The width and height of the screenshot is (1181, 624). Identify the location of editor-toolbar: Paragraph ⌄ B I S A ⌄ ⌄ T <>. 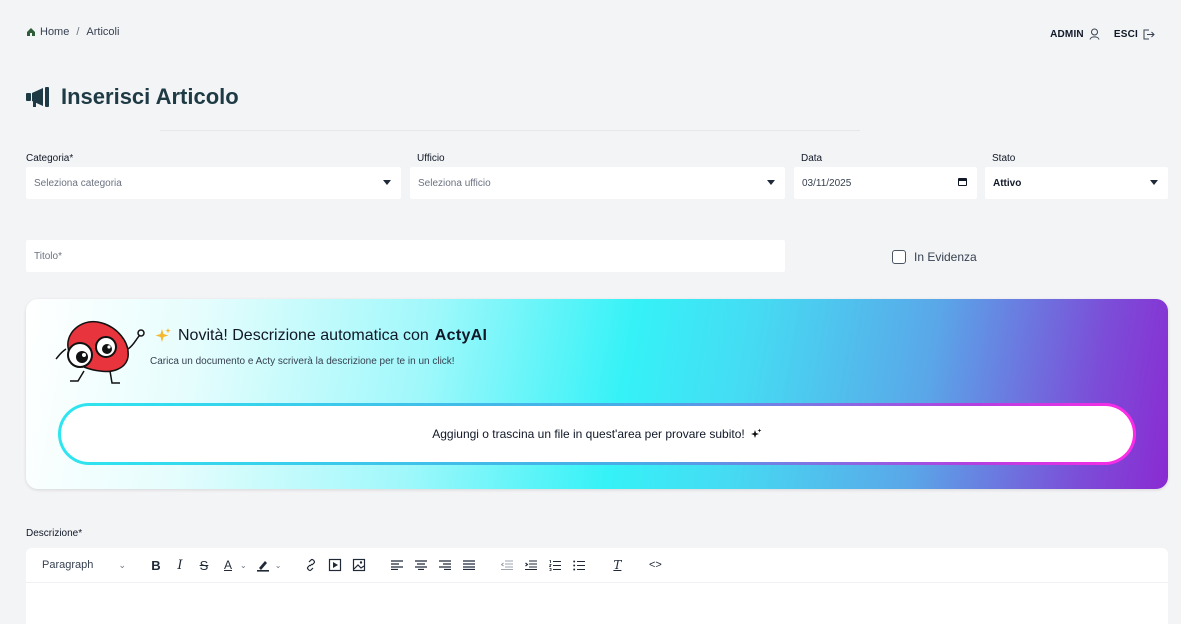
(597, 565).